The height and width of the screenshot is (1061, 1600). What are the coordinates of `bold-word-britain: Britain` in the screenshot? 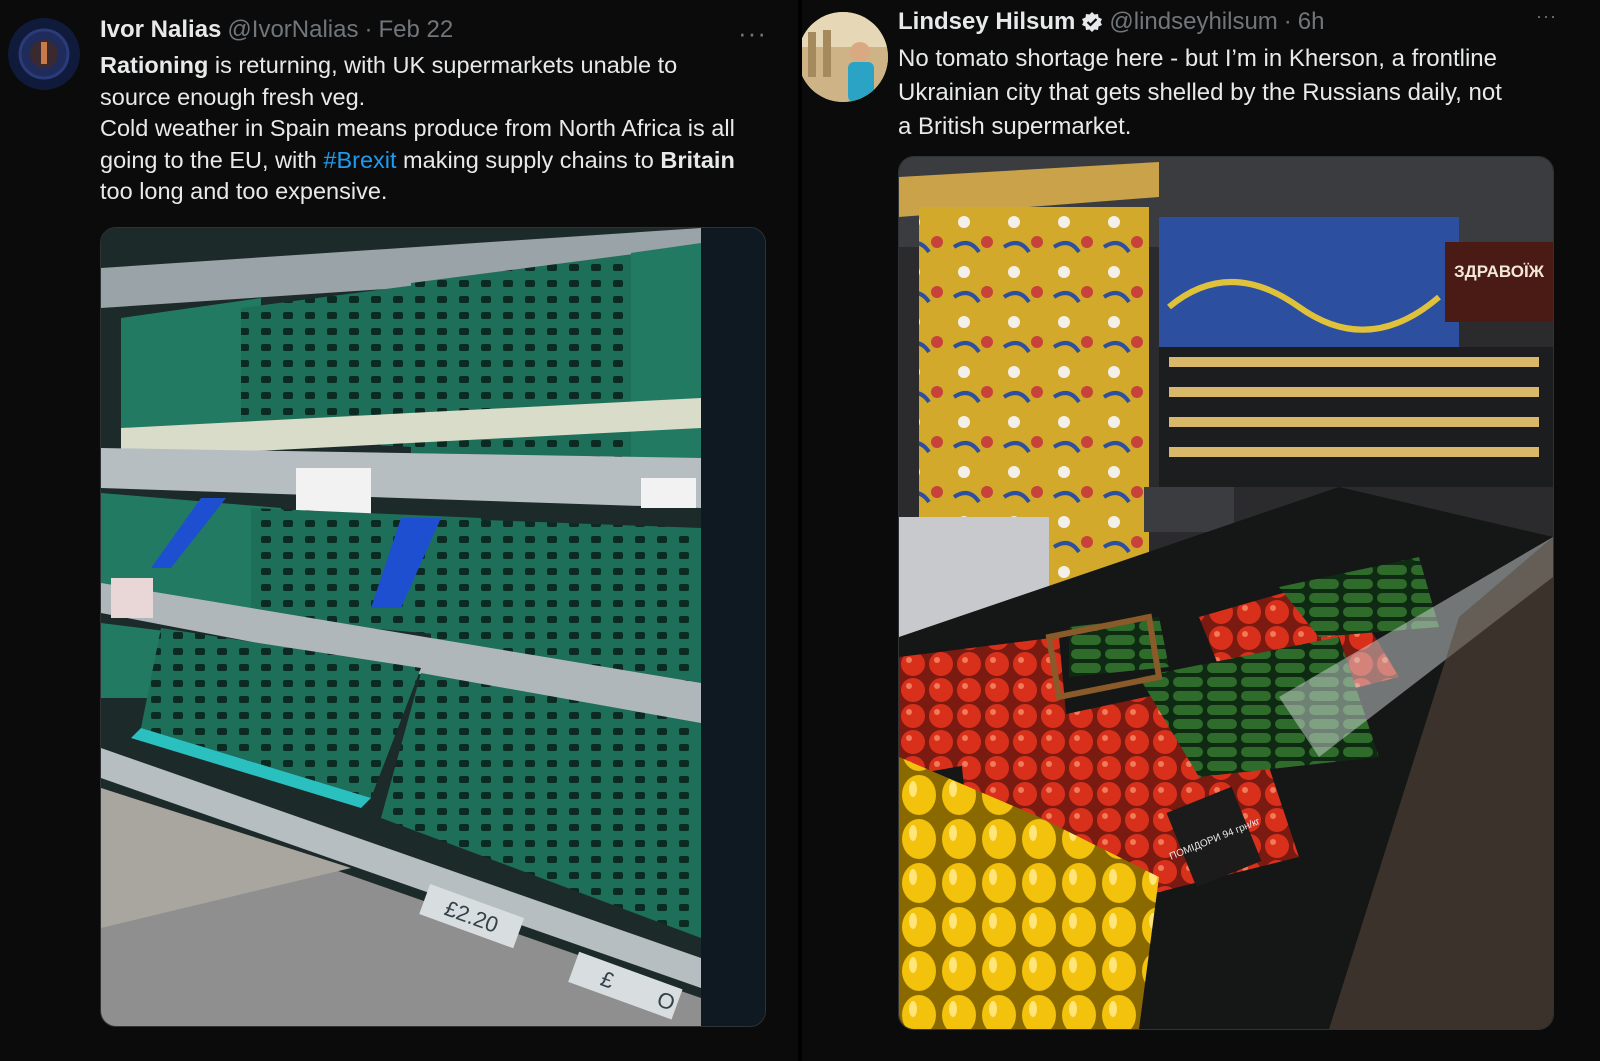 It's located at (697, 159).